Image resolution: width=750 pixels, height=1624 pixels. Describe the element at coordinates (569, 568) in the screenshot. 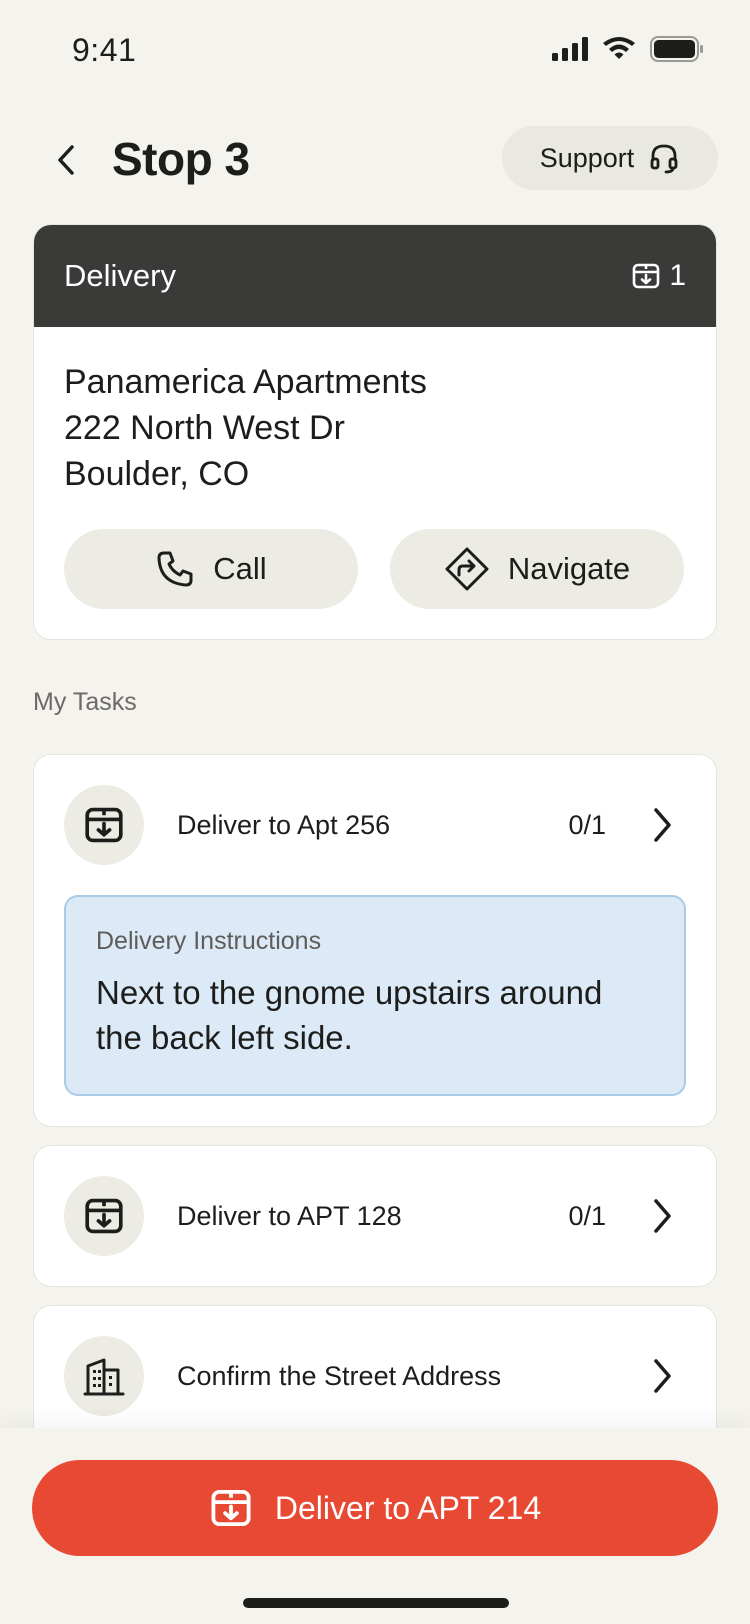

I see `navigate-label: Navigate` at that location.